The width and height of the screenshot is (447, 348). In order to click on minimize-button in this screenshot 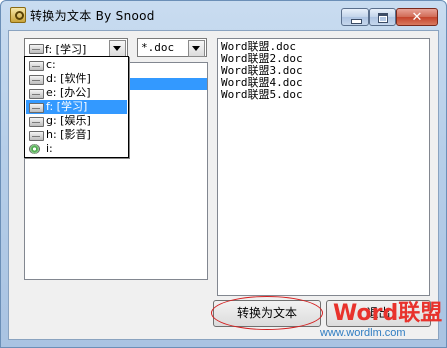, I will do `click(355, 17)`.